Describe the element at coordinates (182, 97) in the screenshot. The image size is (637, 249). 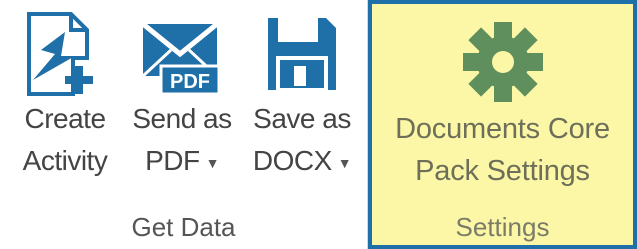
I see `send-as-pdf-button: PDF Send as PDF ▼` at that location.